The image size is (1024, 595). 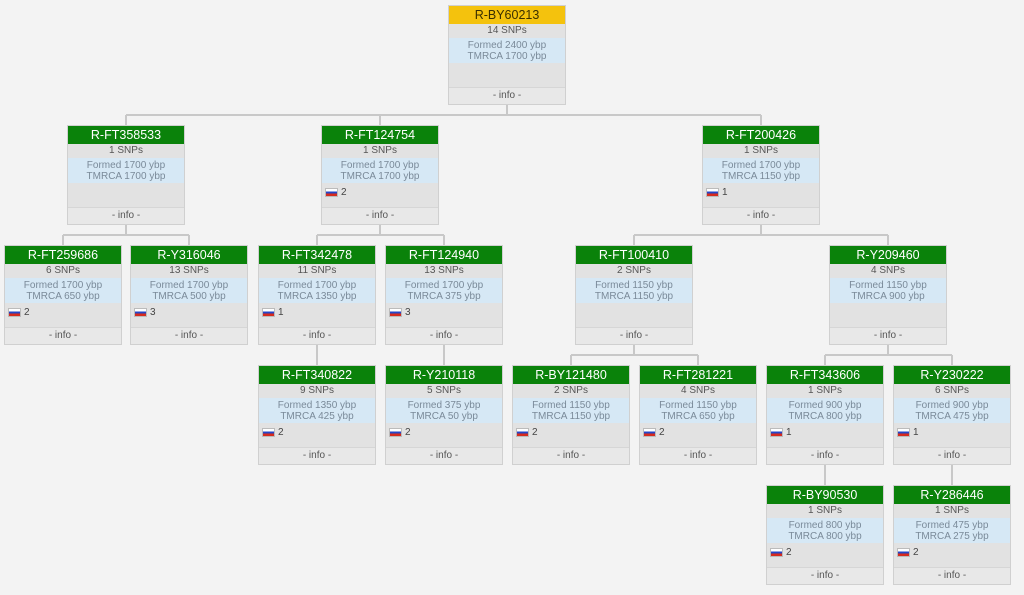 I want to click on node-dates: Formed 1700 ybp TMRCA 500 ybp, so click(x=189, y=290).